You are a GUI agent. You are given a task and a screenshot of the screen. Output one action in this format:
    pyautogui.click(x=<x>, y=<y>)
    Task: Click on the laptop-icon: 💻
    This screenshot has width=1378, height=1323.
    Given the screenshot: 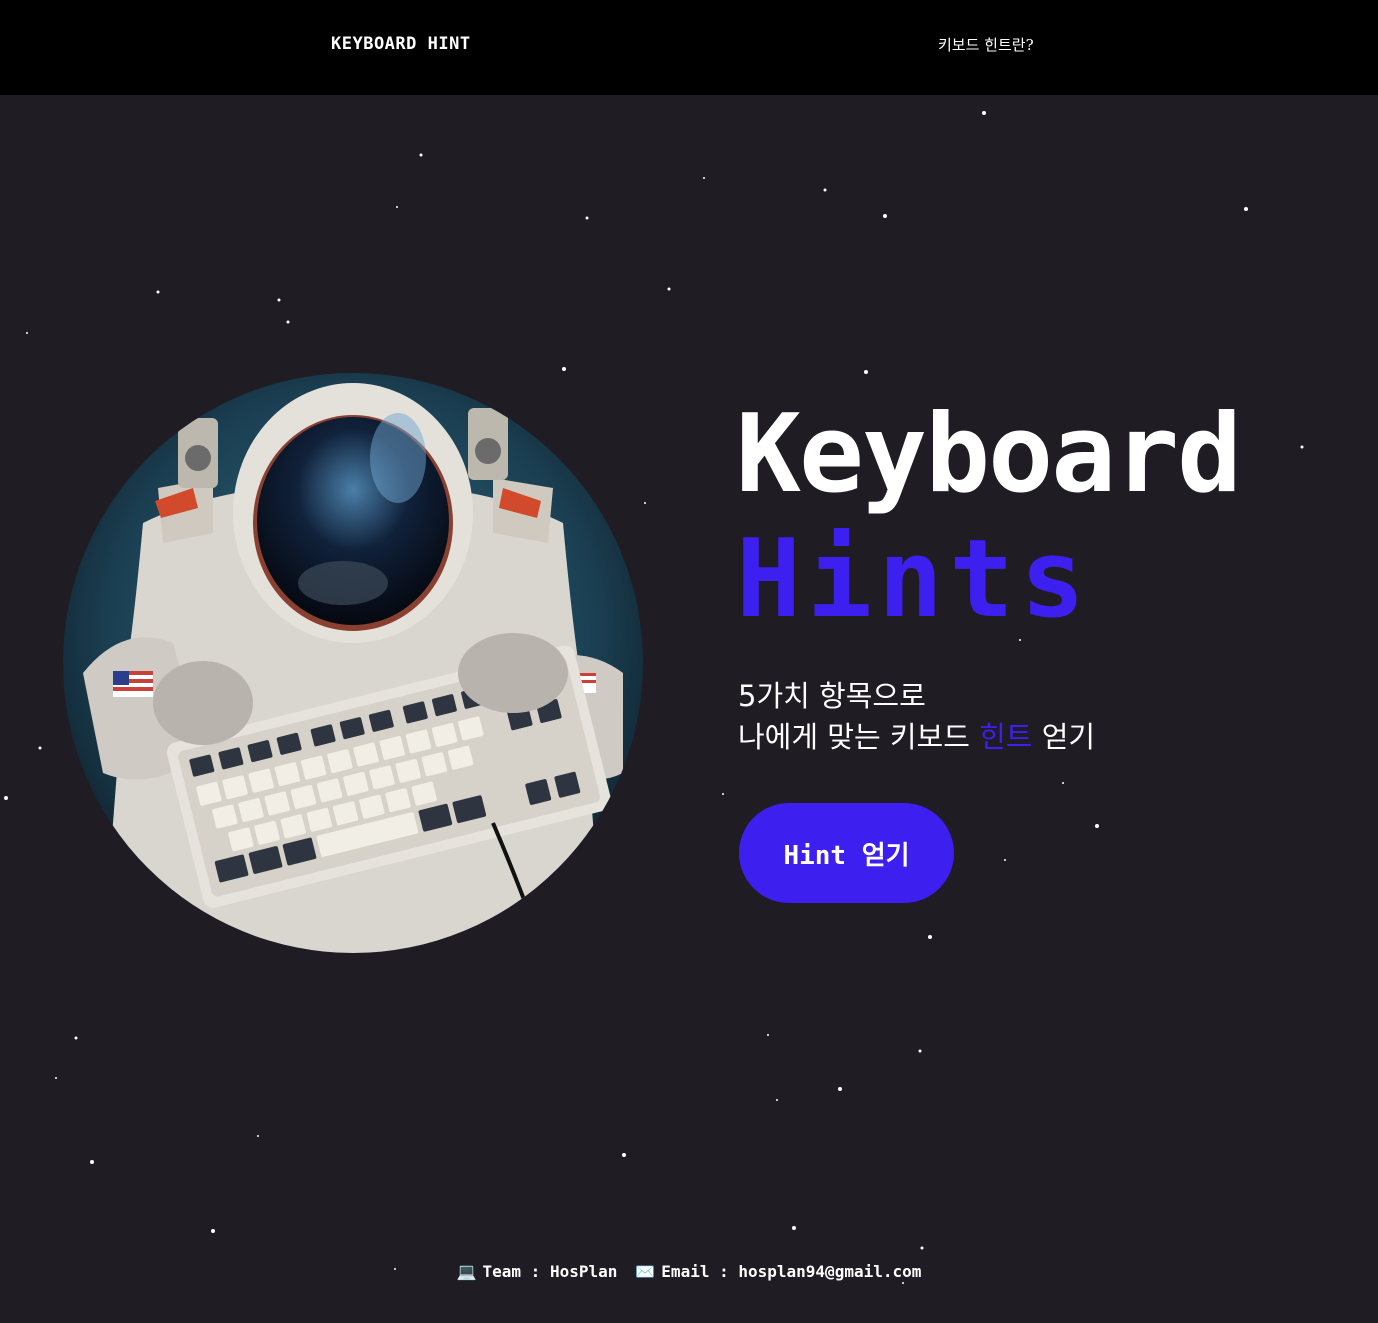 What is the action you would take?
    pyautogui.click(x=466, y=1271)
    